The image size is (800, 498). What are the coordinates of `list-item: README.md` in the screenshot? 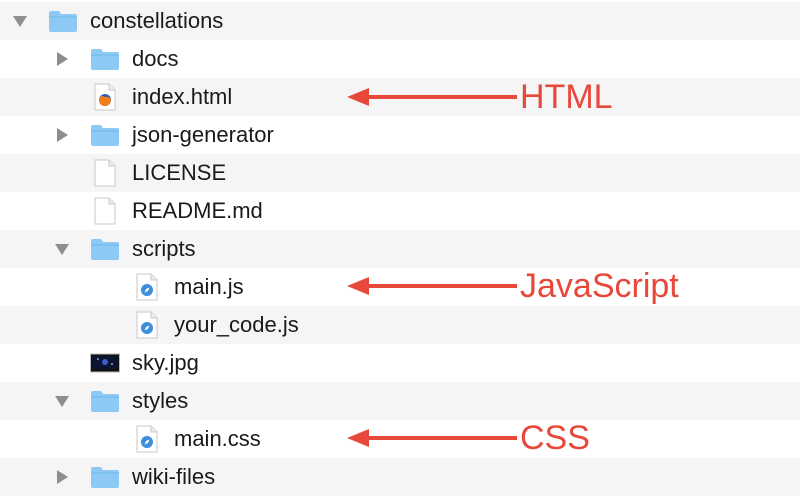 It's located at (400, 211).